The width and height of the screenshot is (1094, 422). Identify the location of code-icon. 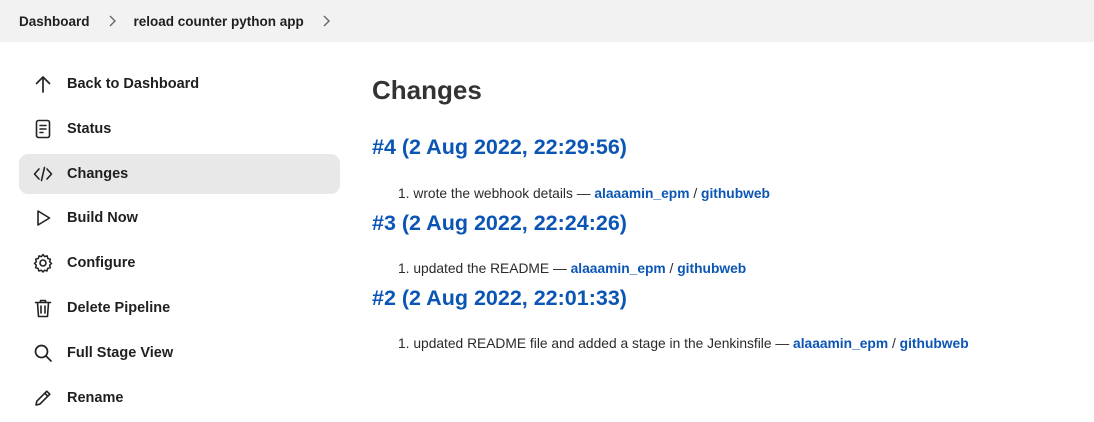
(43, 174).